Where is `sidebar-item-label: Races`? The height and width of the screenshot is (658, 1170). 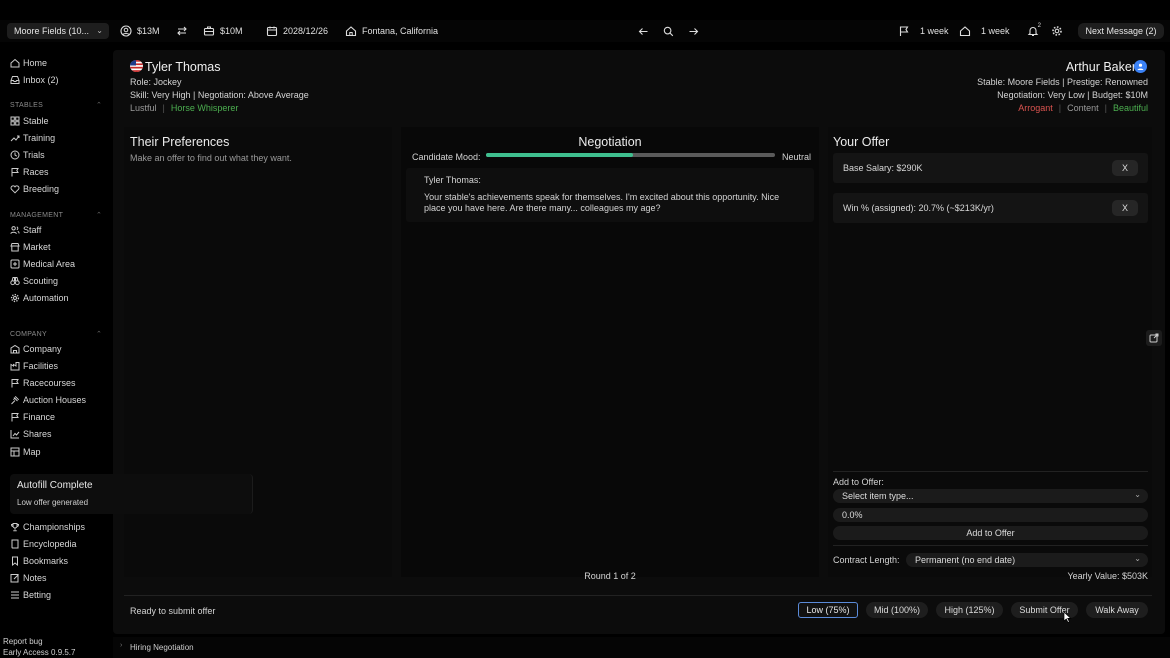
sidebar-item-label: Races is located at coordinates (36, 172).